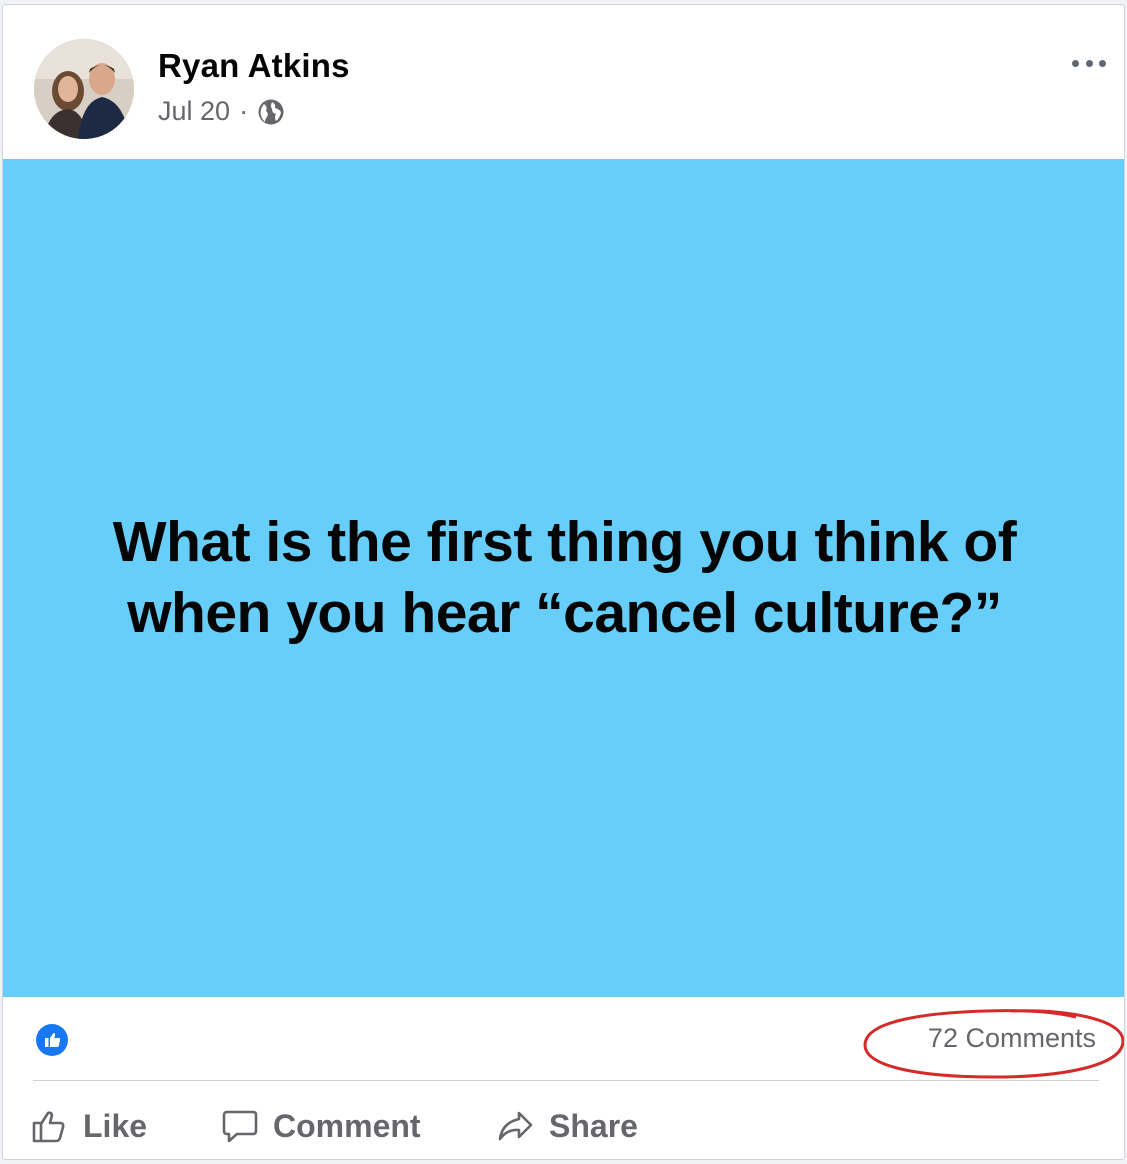 This screenshot has height=1164, width=1127. Describe the element at coordinates (115, 1125) in the screenshot. I see `like-label: Like` at that location.